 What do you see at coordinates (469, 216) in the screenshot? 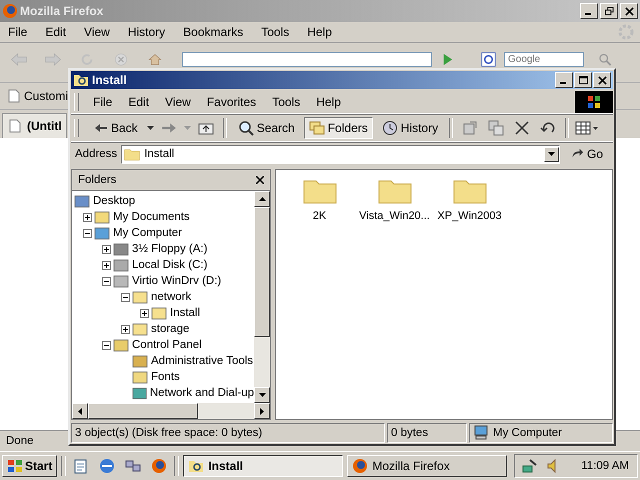
I see `file-name: XP_Win2003` at bounding box center [469, 216].